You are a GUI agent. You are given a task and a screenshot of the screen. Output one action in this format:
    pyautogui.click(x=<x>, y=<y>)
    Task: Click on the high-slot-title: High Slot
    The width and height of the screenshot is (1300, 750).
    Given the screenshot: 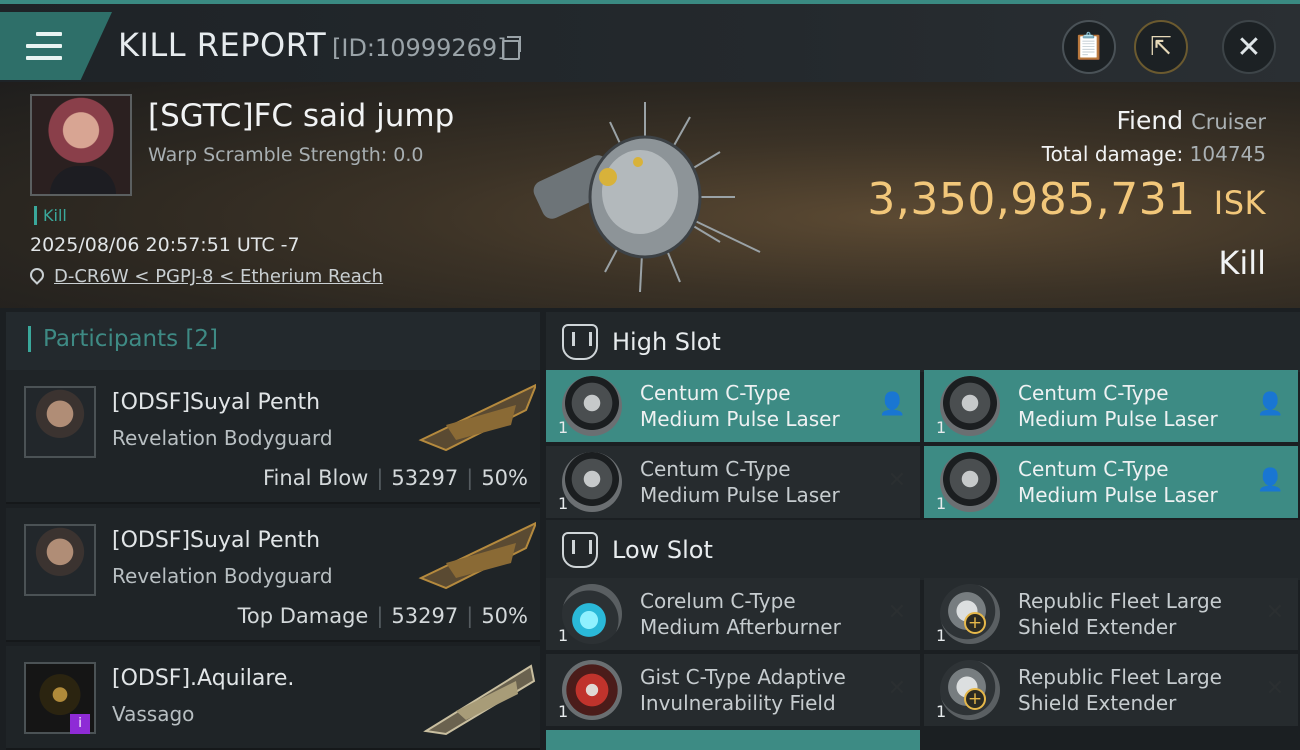 What is the action you would take?
    pyautogui.click(x=666, y=342)
    